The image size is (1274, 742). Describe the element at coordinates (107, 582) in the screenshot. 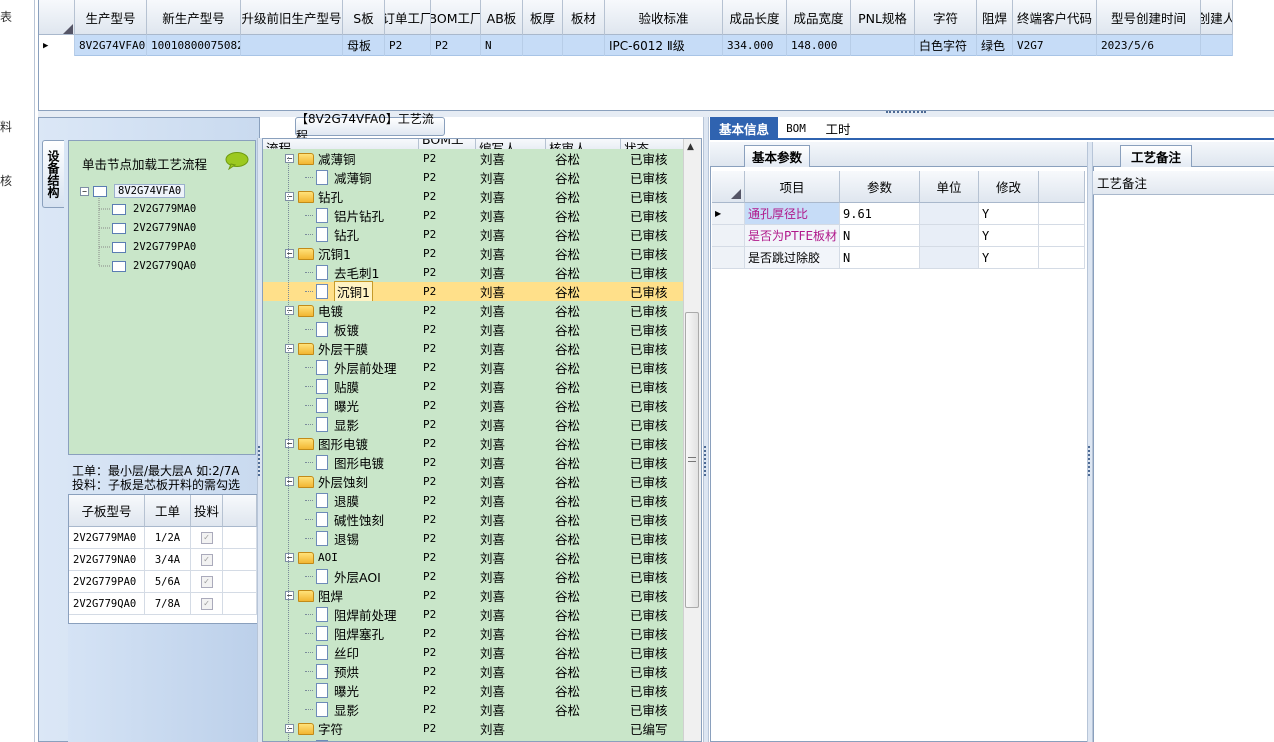

I see `sub-board-model-cell: 2V2G779PA0` at that location.